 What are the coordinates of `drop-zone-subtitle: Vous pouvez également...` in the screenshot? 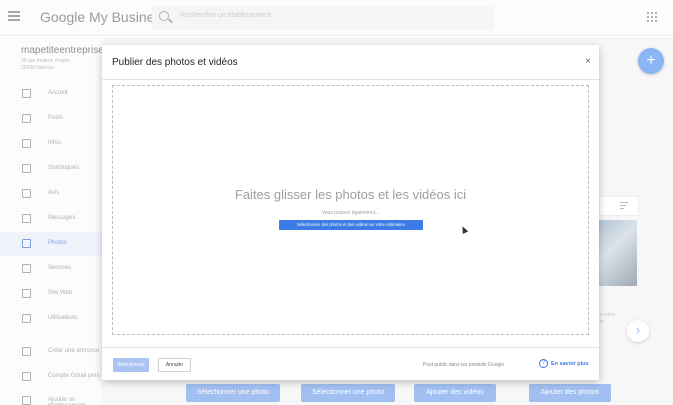 It's located at (350, 213).